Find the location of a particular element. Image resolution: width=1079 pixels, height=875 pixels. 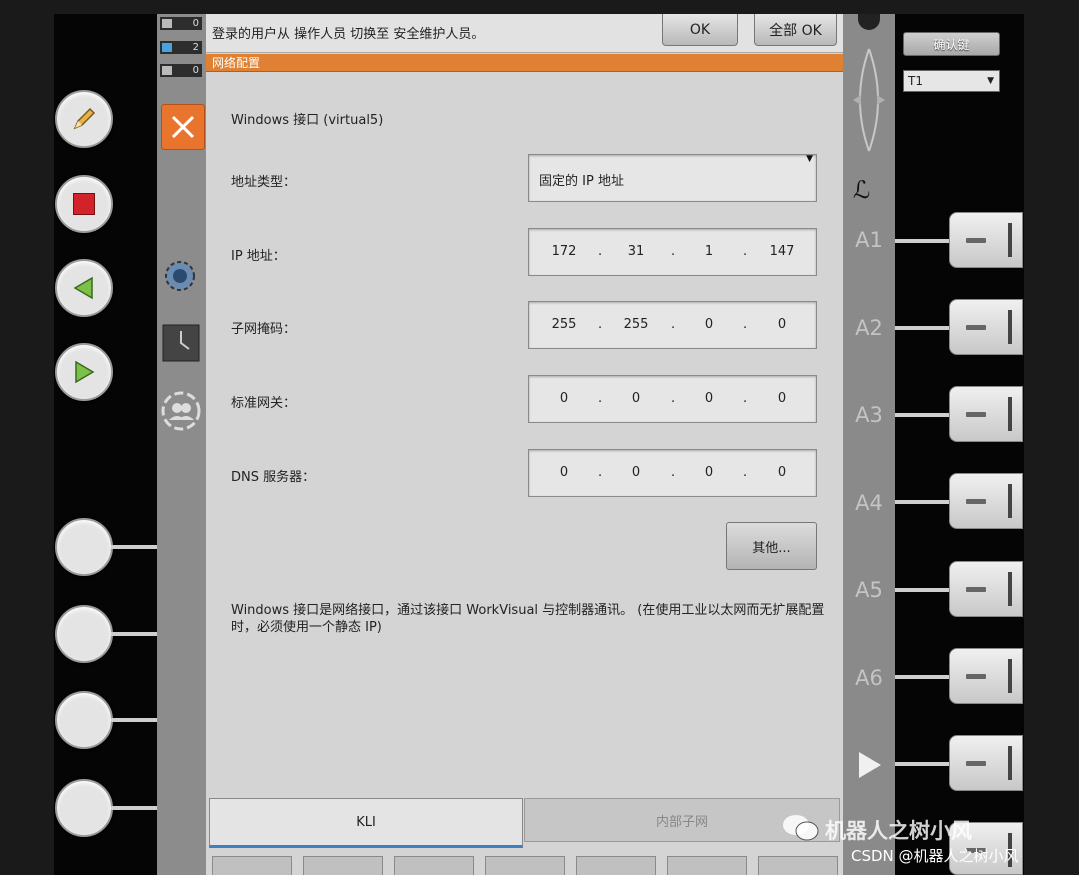

gateway-octet-4: 0 is located at coordinates (782, 398).